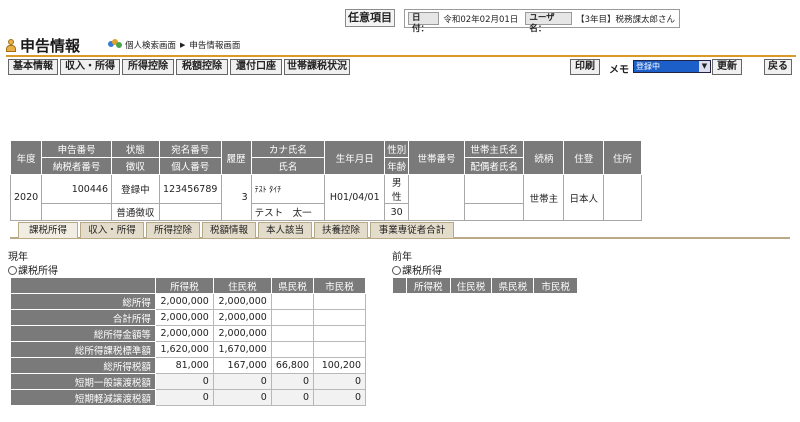  Describe the element at coordinates (190, 212) in the screenshot. I see `cell-personal-no` at that location.